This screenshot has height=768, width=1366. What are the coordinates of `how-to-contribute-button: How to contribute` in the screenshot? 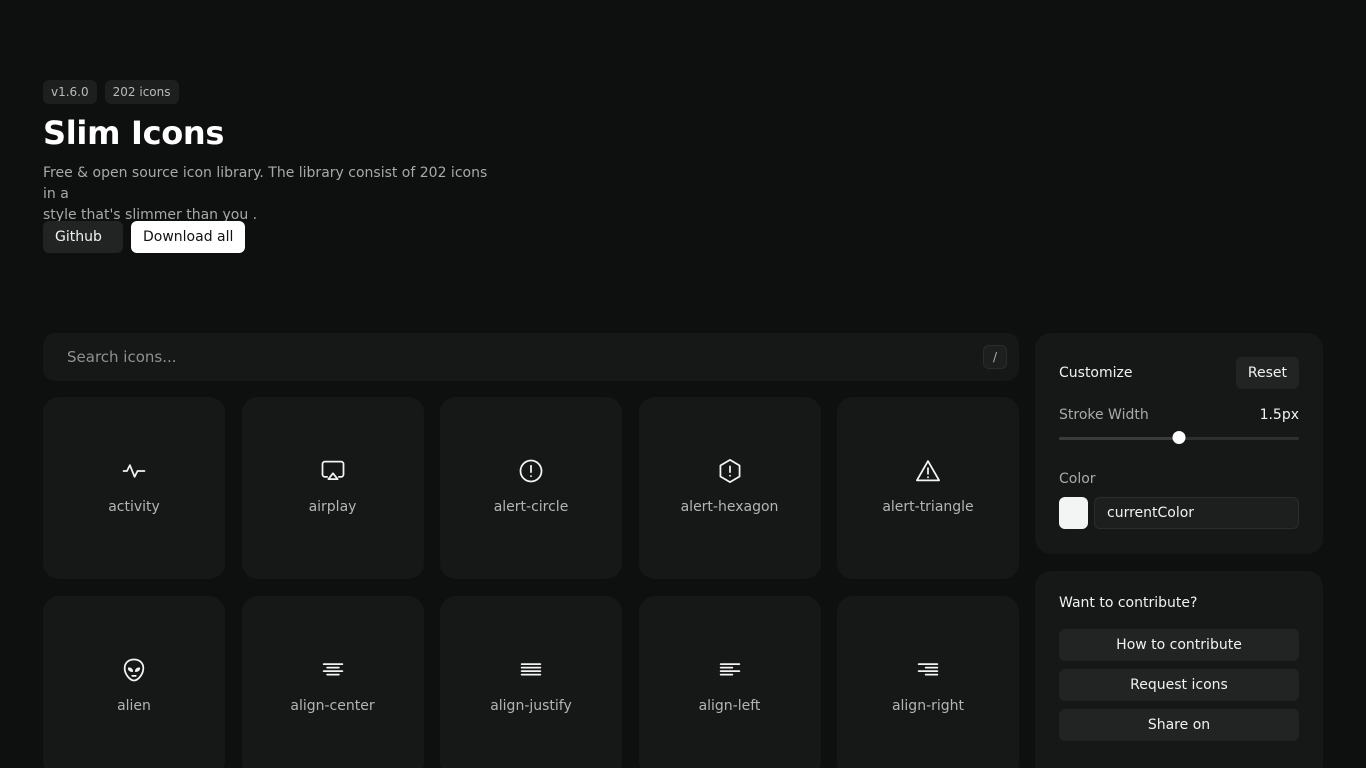 It's located at (1179, 645).